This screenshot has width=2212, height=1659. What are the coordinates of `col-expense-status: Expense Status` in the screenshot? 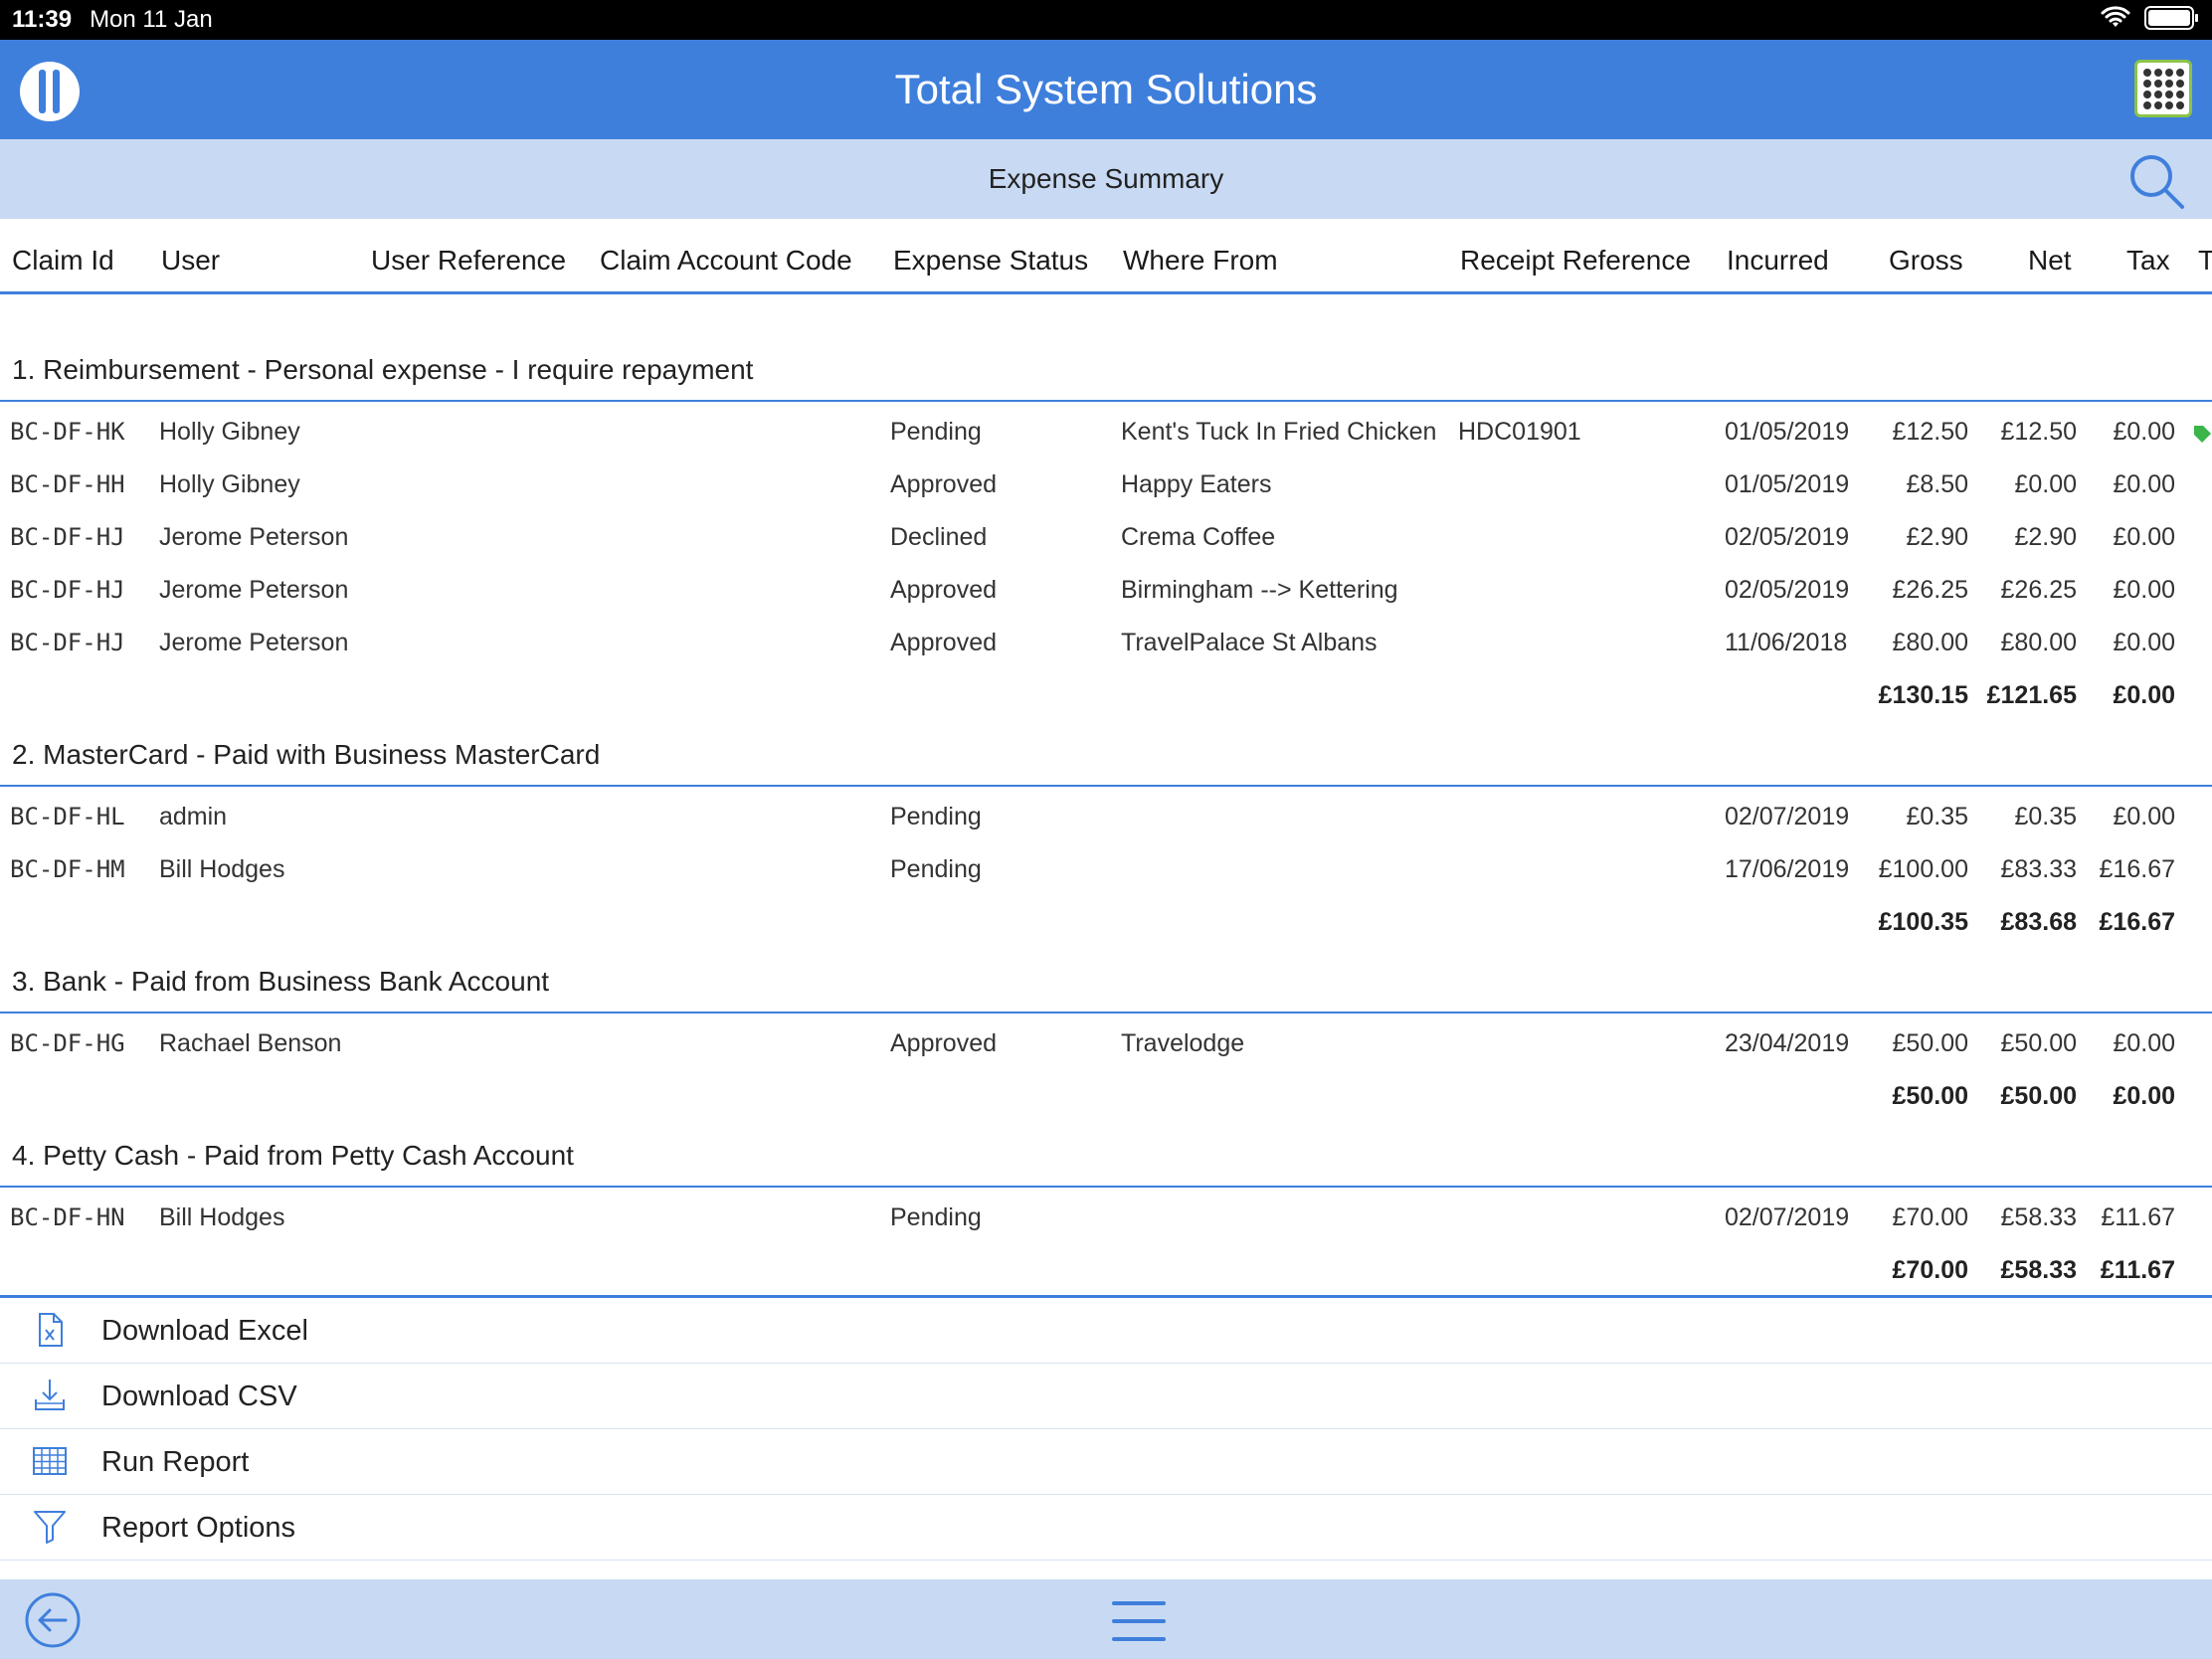 It's located at (990, 260).